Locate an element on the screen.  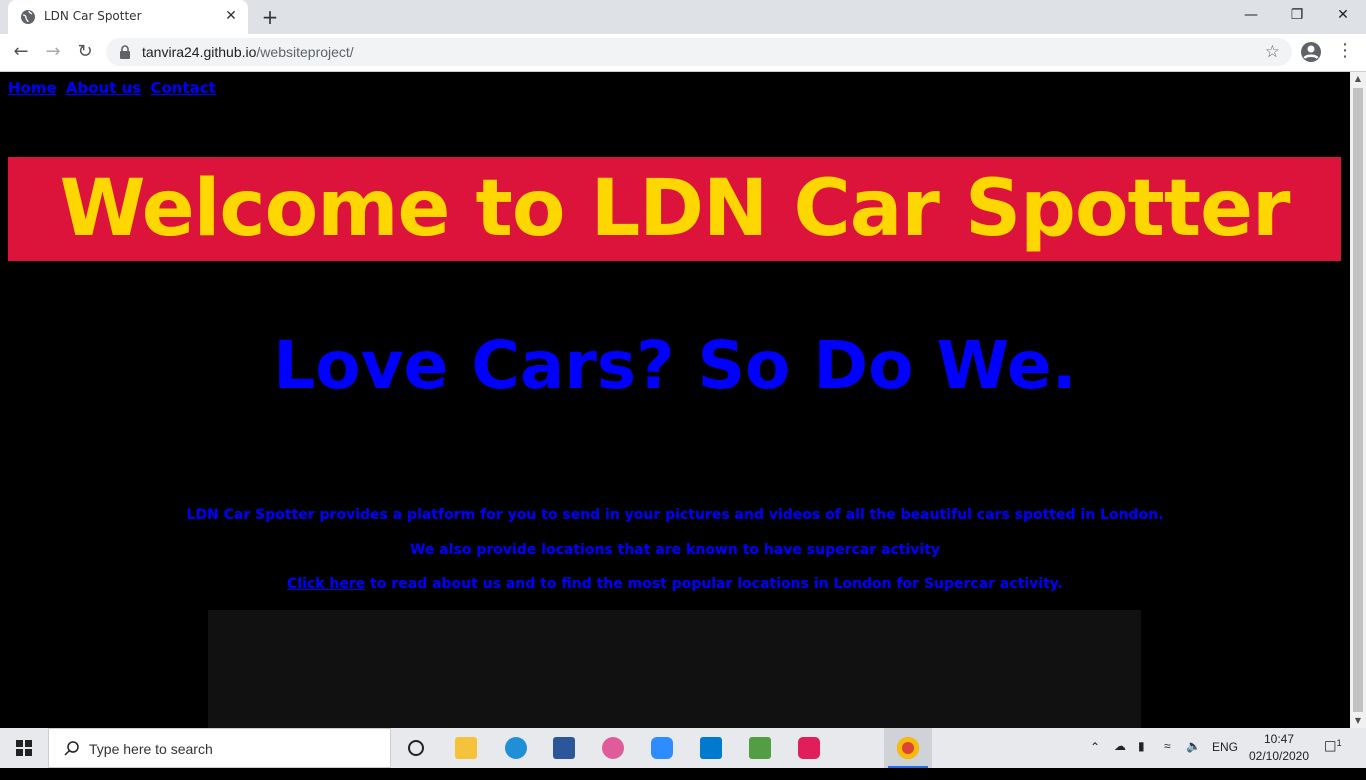
onedrive-cloud-icon: ☁ is located at coordinates (1120, 759).